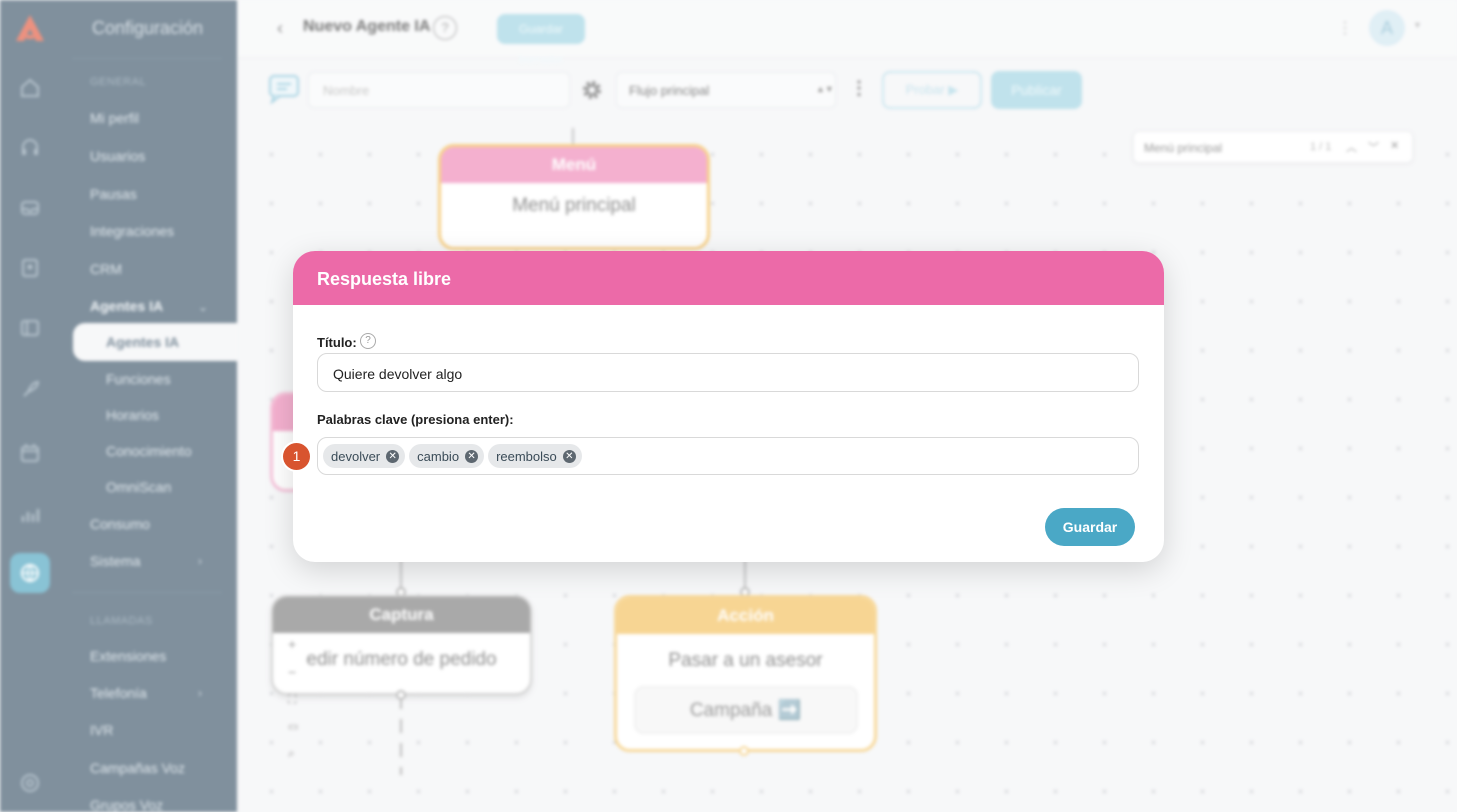 This screenshot has width=1457, height=812. What do you see at coordinates (337, 342) in the screenshot?
I see `title-label: Título:` at bounding box center [337, 342].